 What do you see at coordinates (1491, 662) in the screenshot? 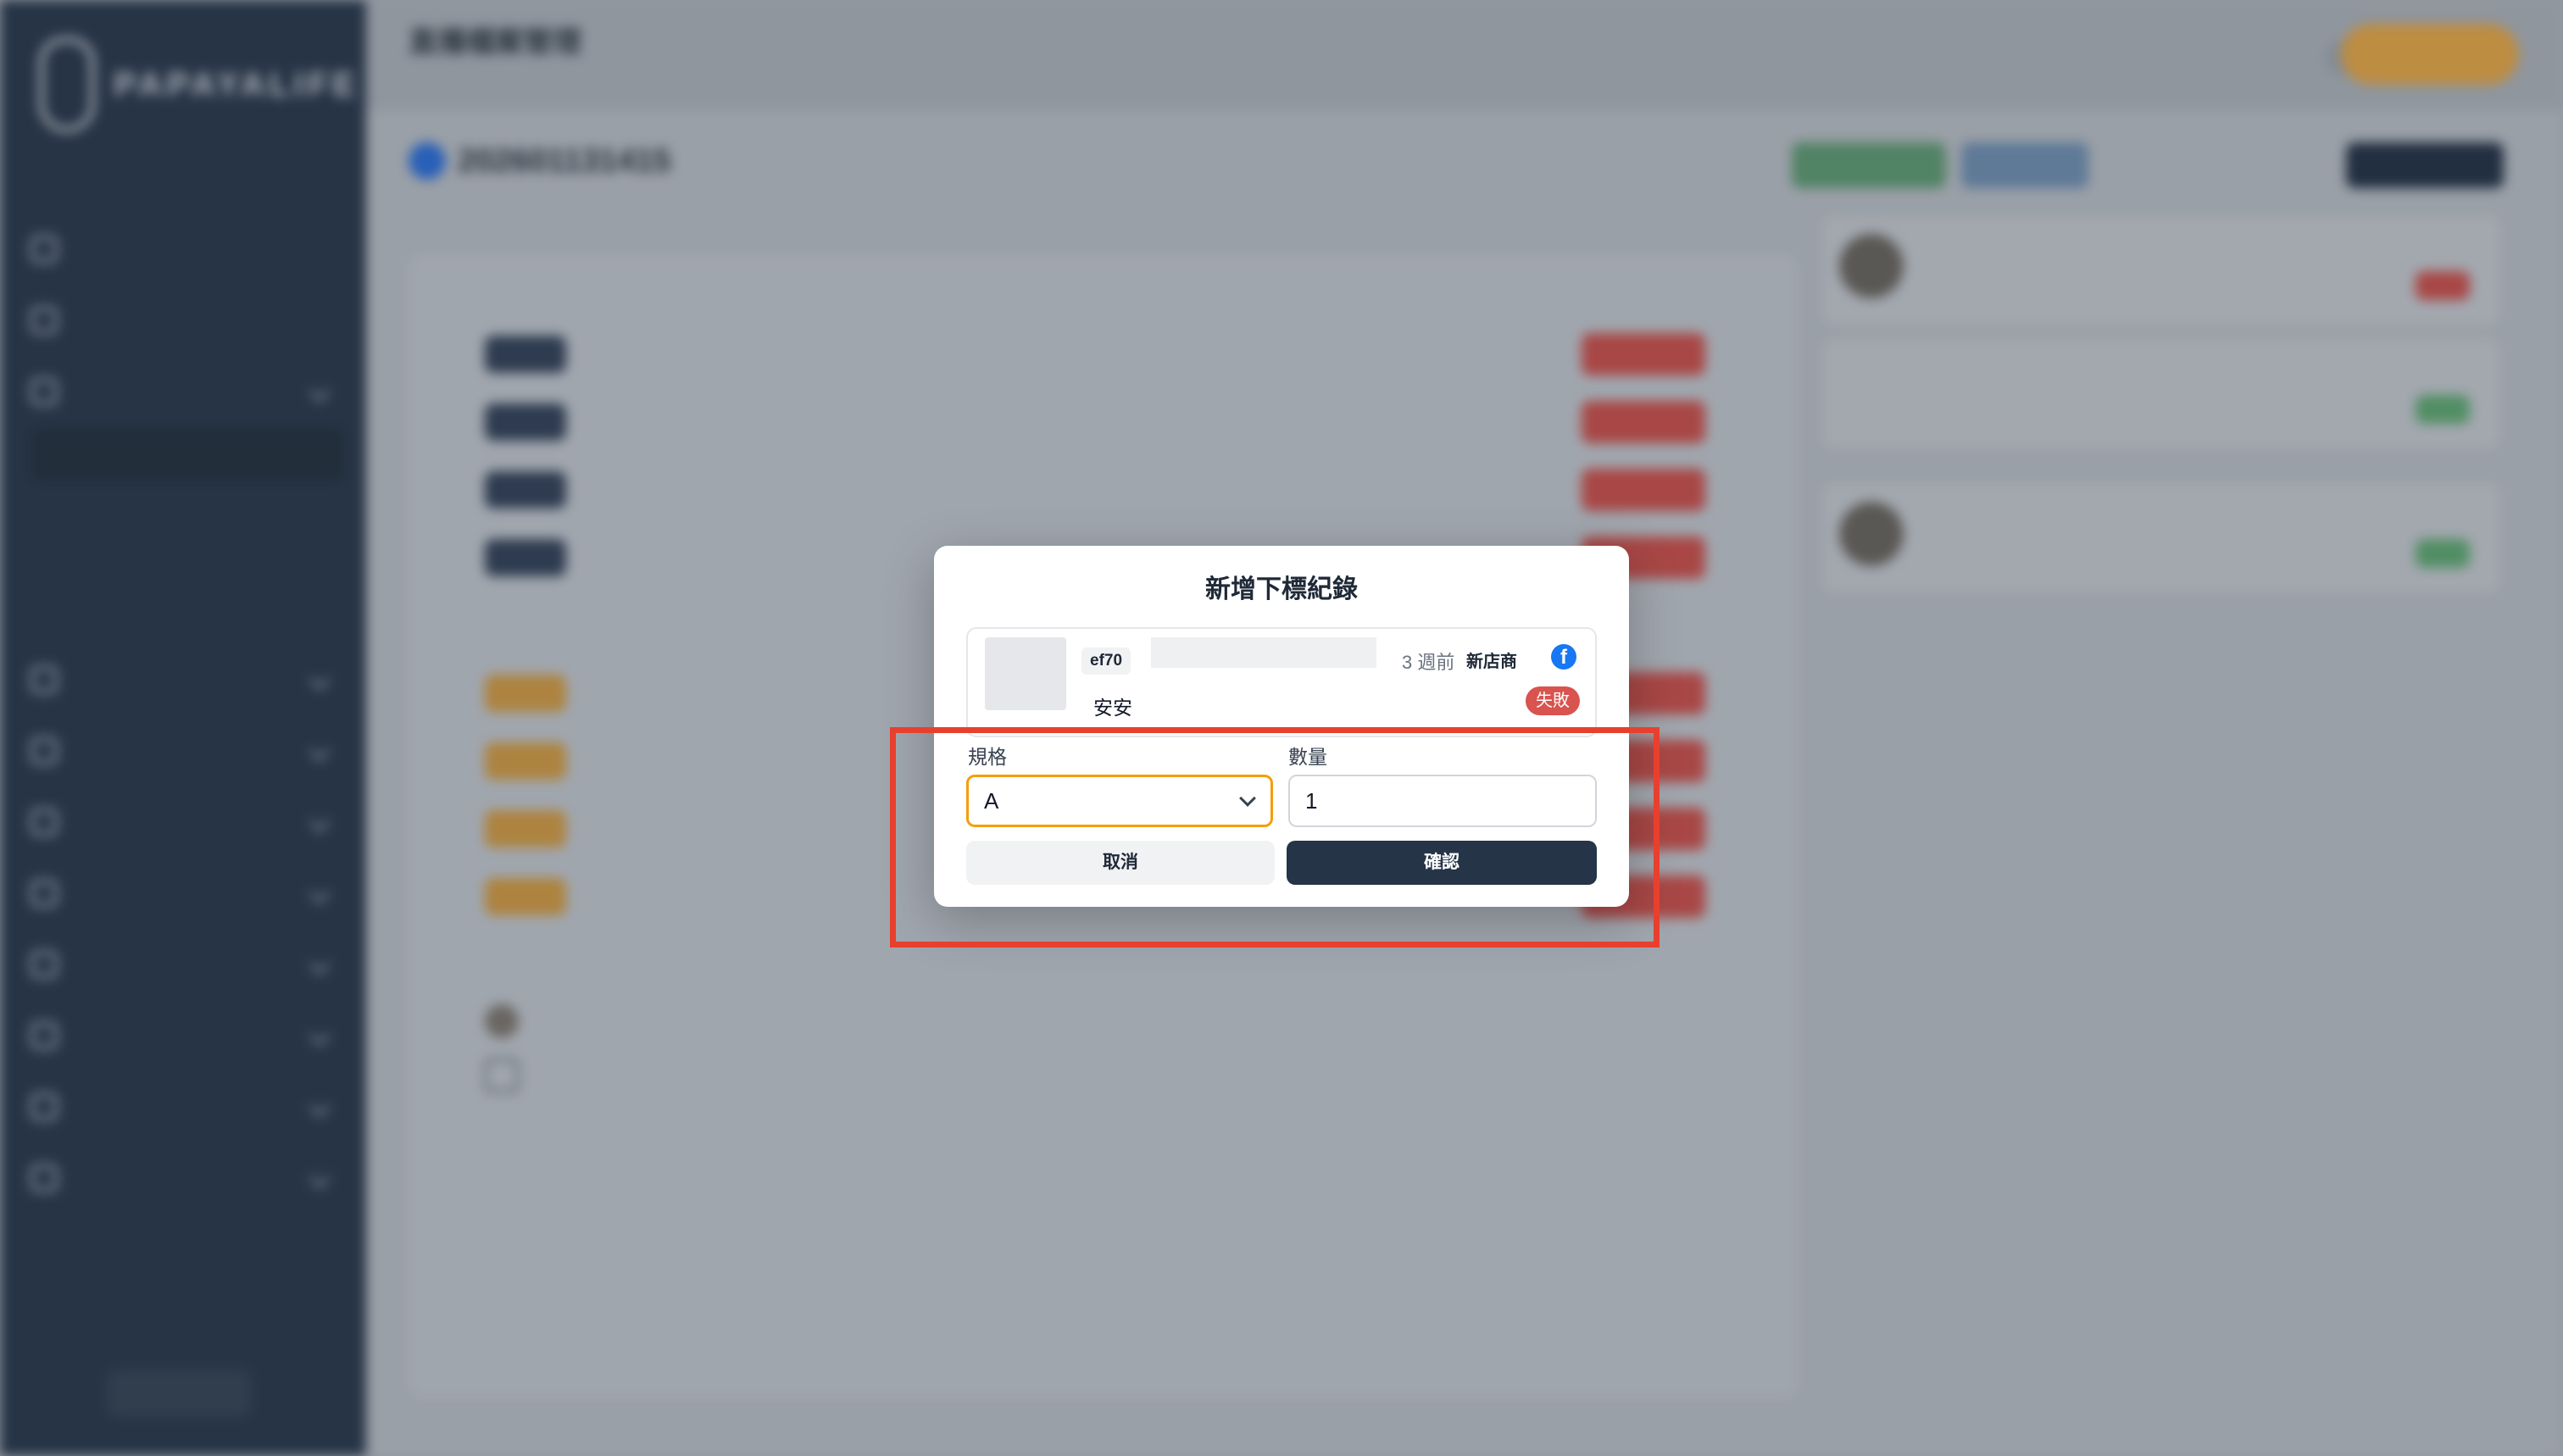
I see `item-shop: 新店商` at bounding box center [1491, 662].